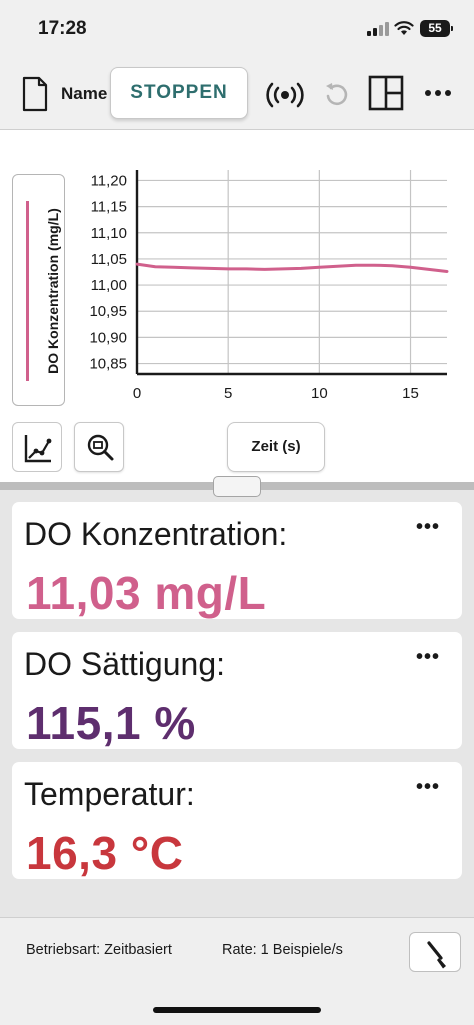 The image size is (474, 1025). I want to click on status-bar: 17:28 55, so click(237, 30).